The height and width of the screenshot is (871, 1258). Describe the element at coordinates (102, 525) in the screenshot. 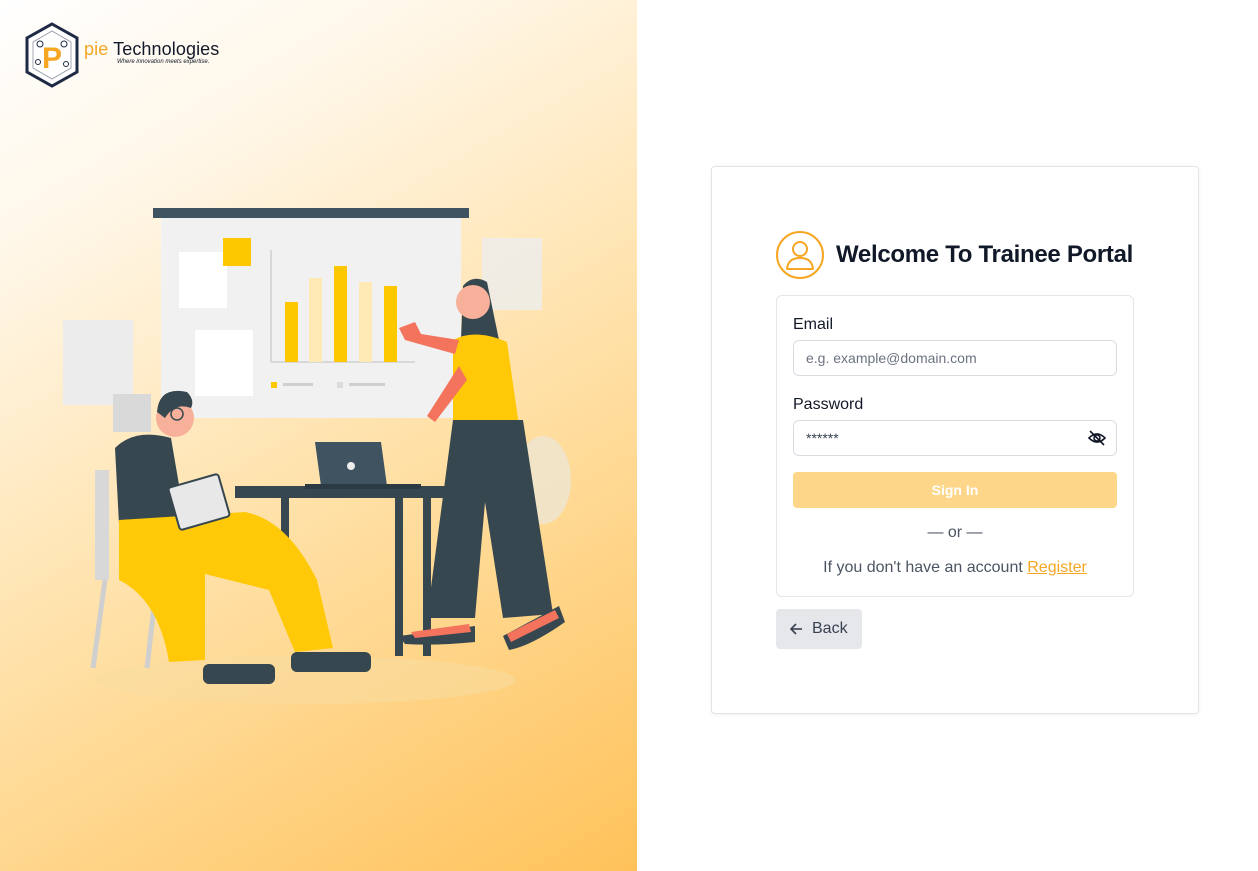

I see `chair-back` at that location.